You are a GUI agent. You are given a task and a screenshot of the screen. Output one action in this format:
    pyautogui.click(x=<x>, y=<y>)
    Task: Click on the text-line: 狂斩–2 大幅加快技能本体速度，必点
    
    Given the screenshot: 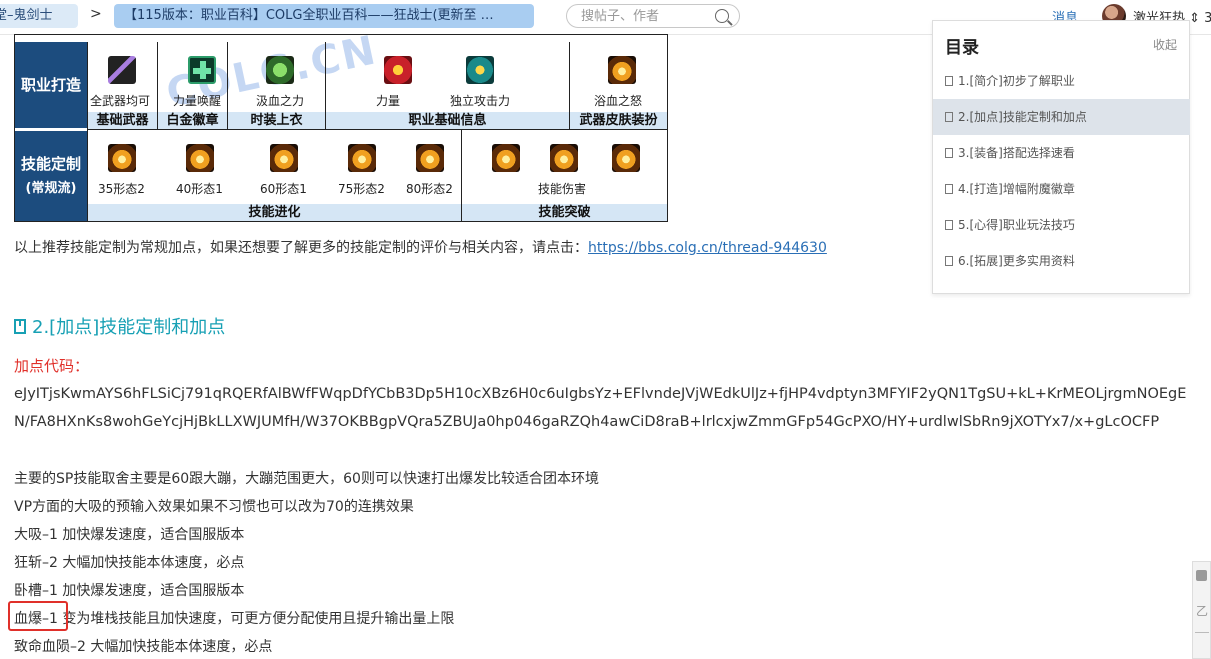 What is the action you would take?
    pyautogui.click(x=129, y=563)
    